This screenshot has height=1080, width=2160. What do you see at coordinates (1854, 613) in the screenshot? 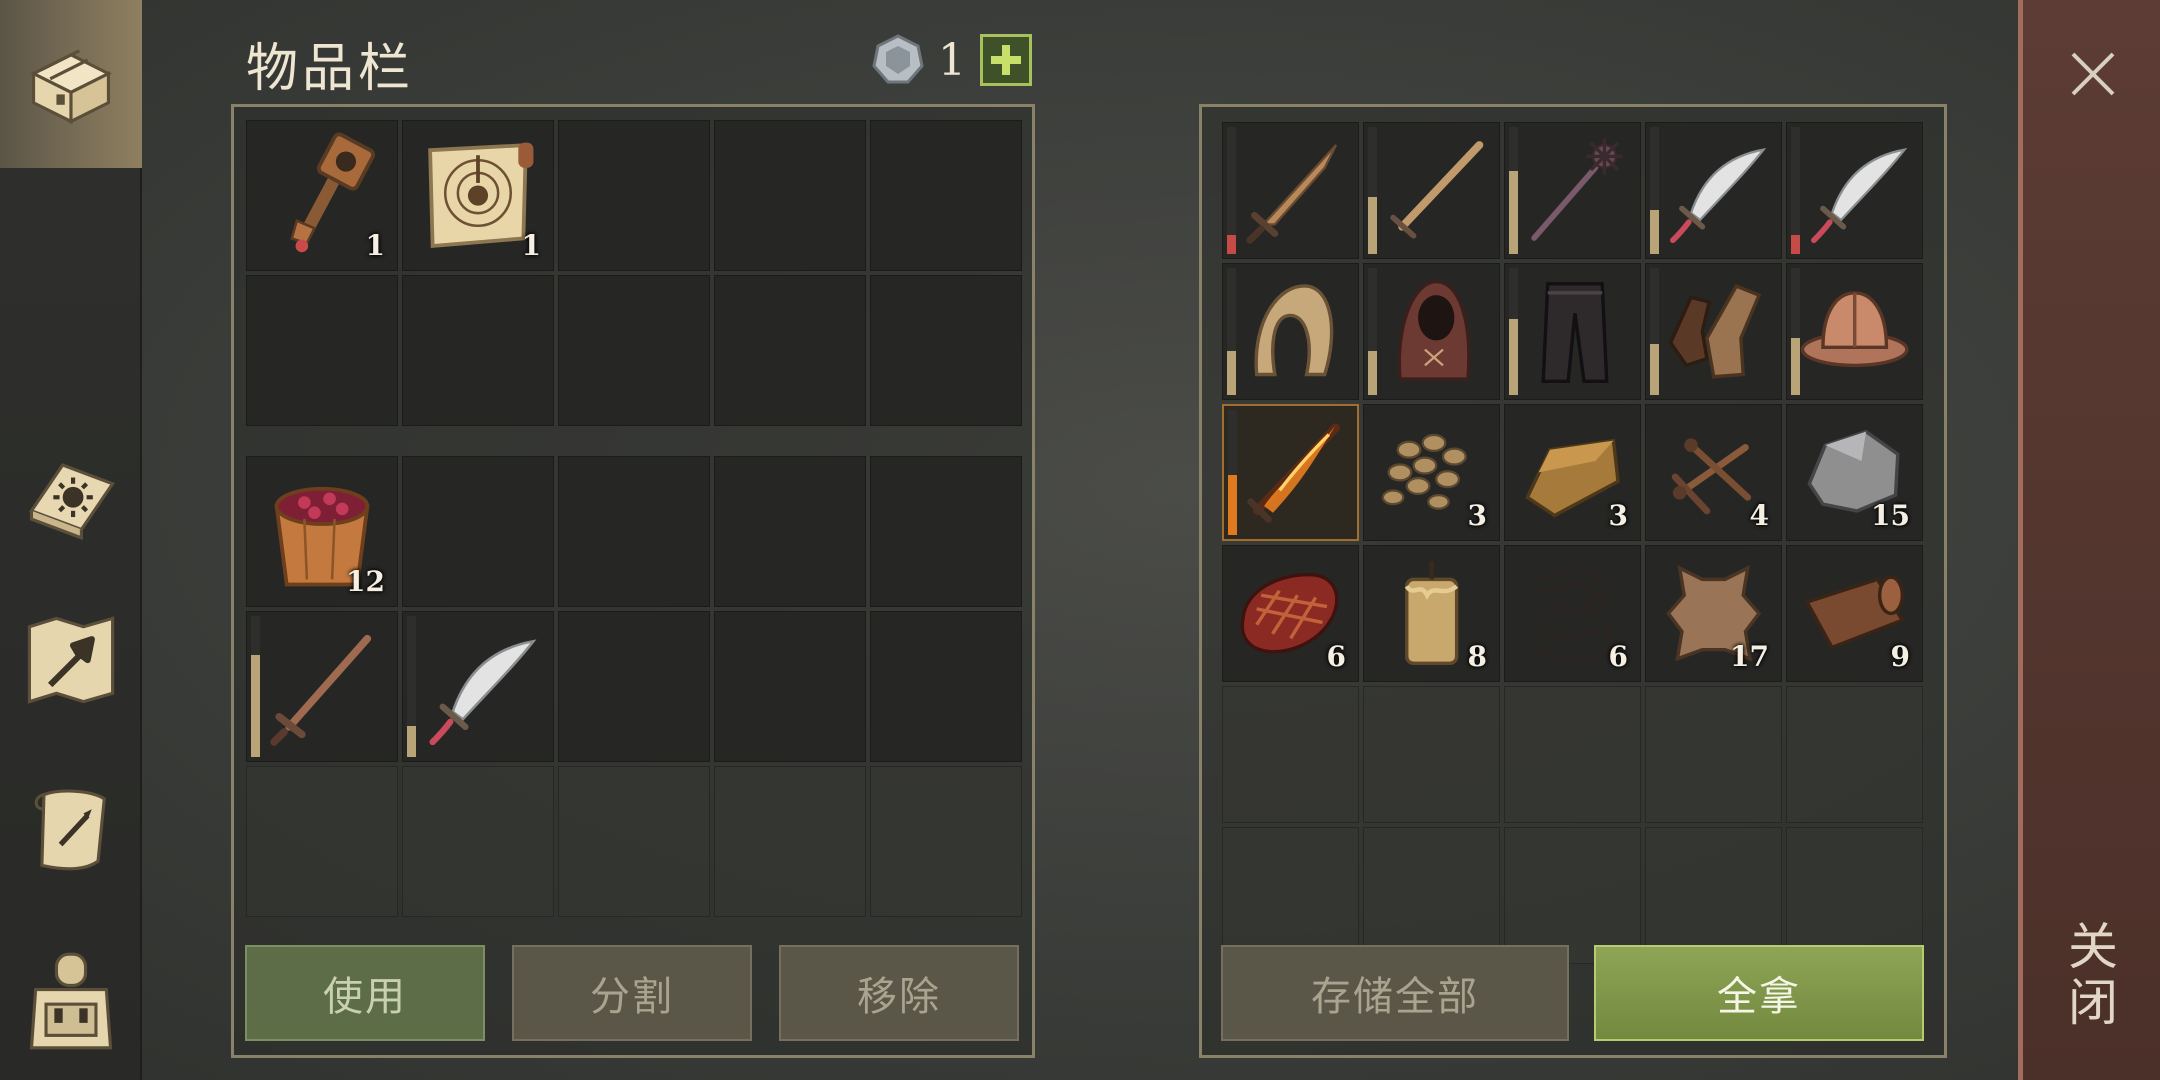
I see `container-slot: 9` at bounding box center [1854, 613].